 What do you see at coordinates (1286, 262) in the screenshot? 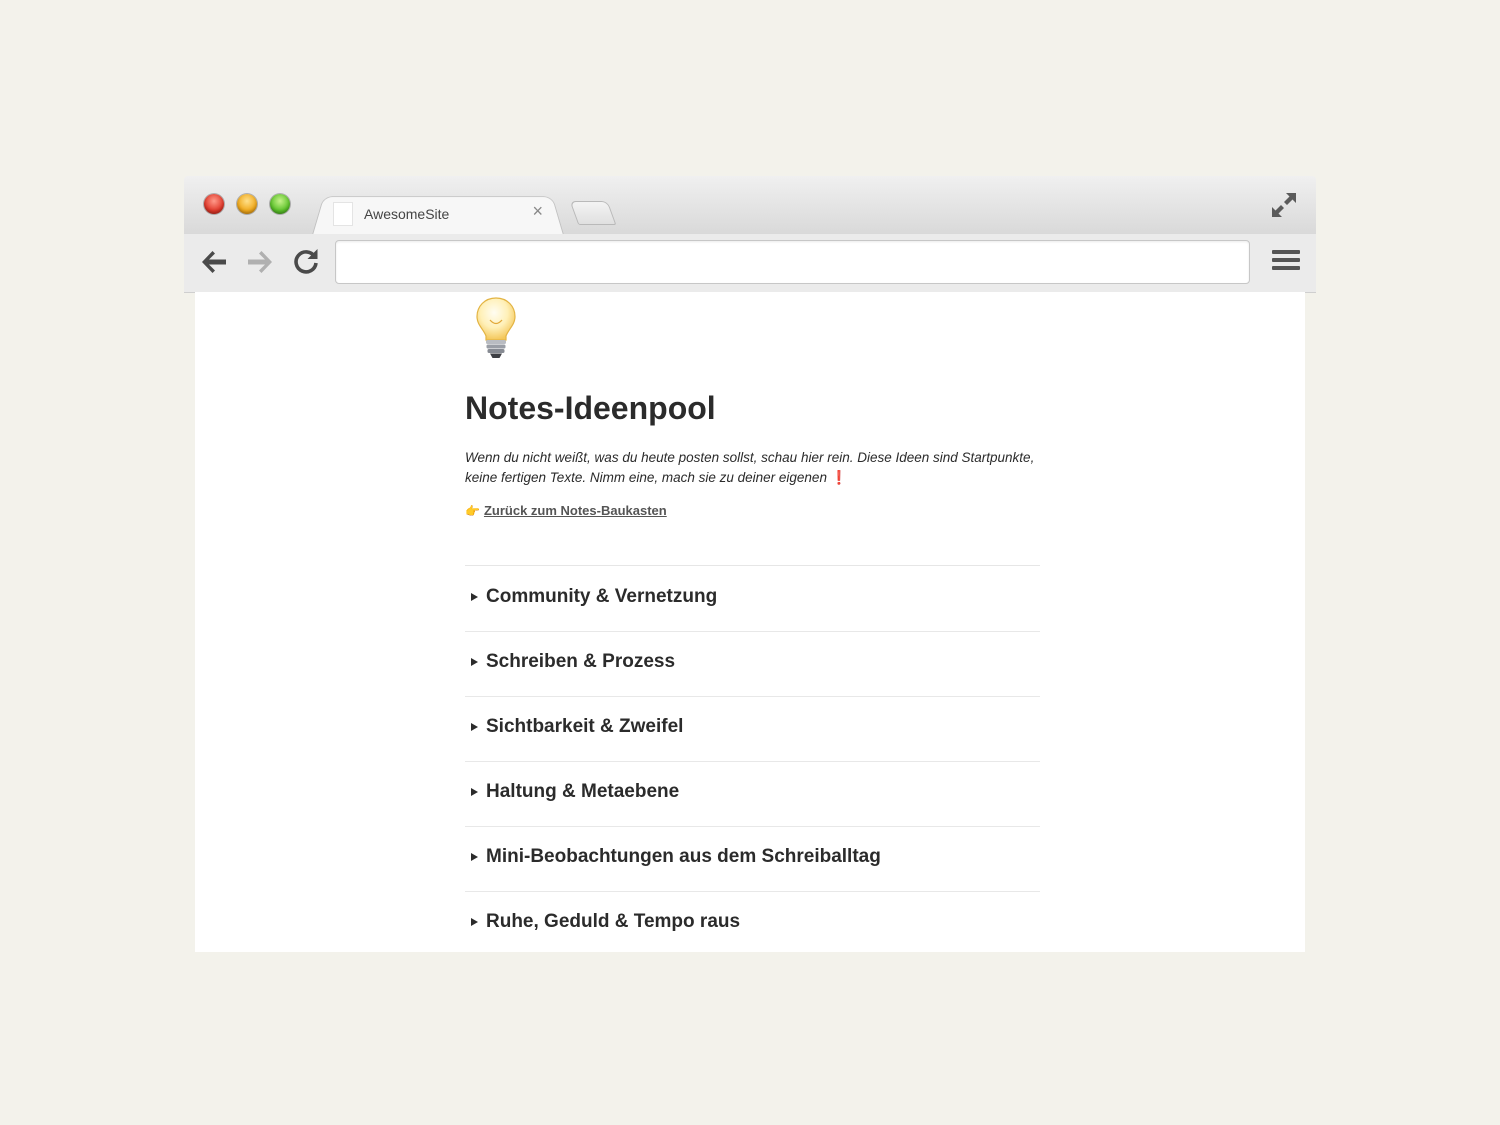
I see `hamburger-menu-icon` at bounding box center [1286, 262].